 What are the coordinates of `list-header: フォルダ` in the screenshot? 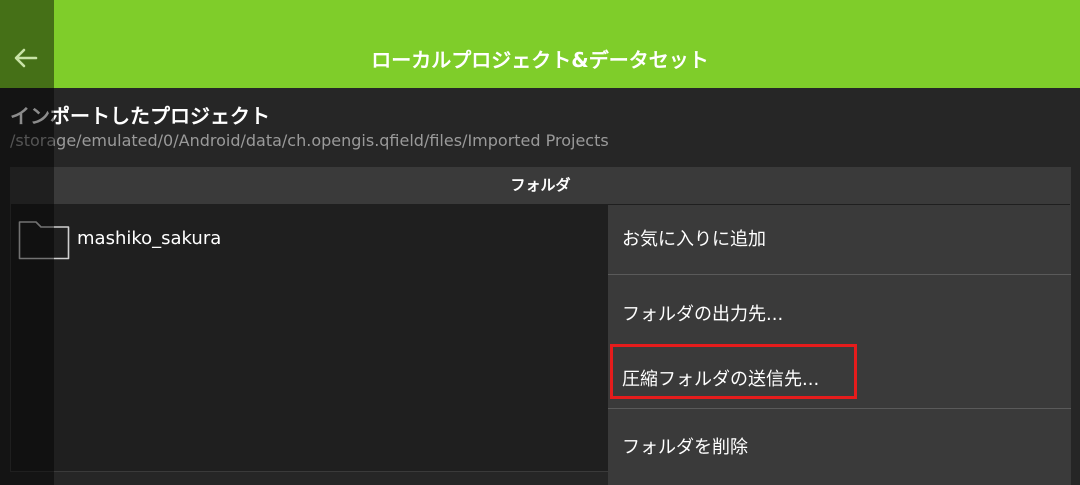 It's located at (540, 185).